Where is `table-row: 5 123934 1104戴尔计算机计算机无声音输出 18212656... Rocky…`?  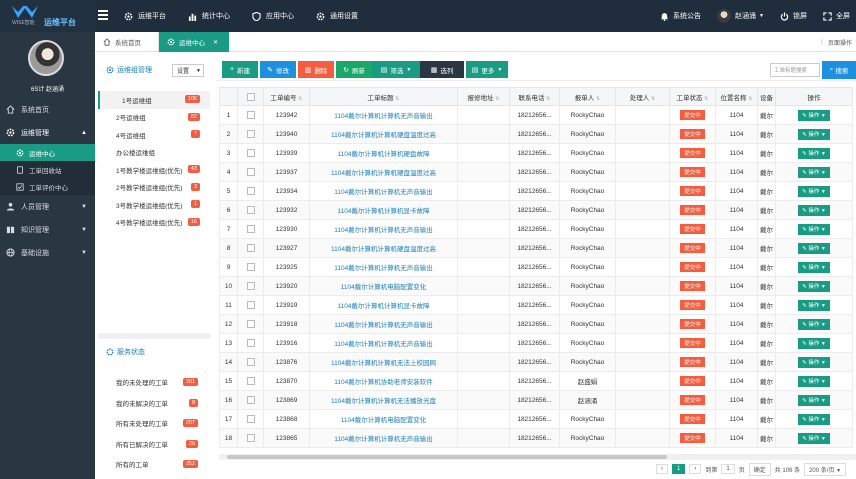 table-row: 5 123934 1104戴尔计算机计算机无声音输出 18212656... Rocky… is located at coordinates (536, 191).